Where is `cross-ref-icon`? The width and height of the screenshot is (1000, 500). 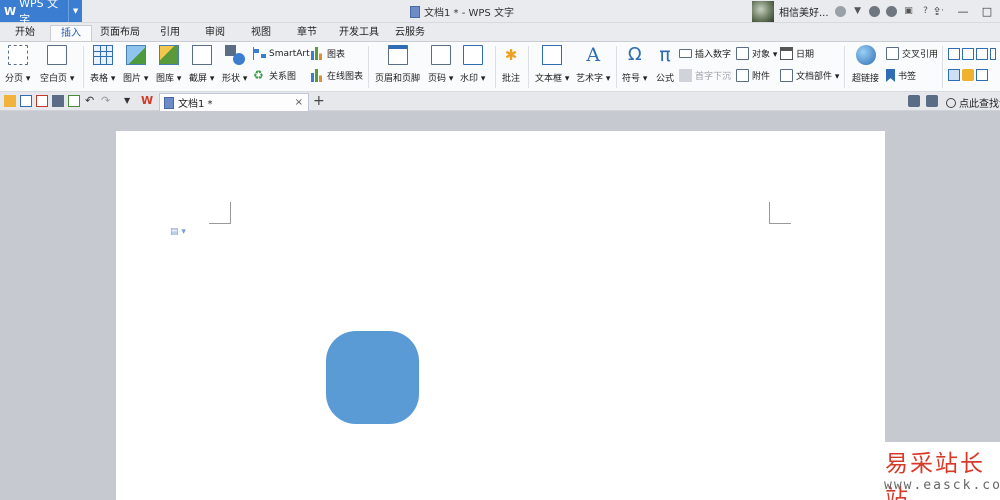 cross-ref-icon is located at coordinates (892, 53).